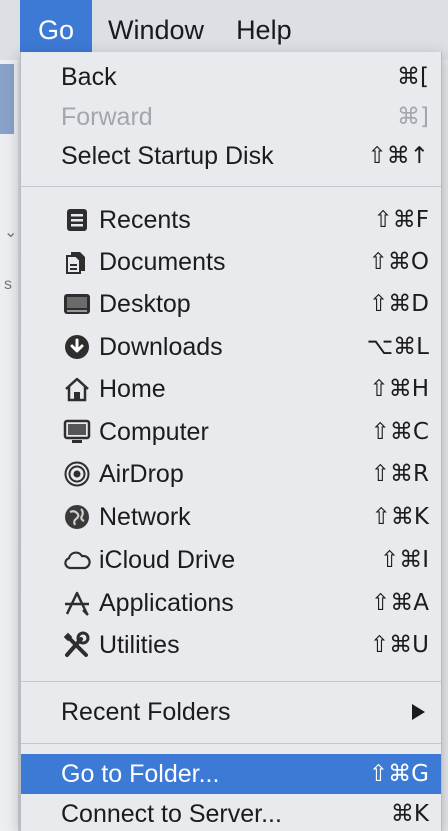 The width and height of the screenshot is (448, 831). What do you see at coordinates (409, 814) in the screenshot?
I see `menu-item-connect-to-server-shortcut: ⌘K` at bounding box center [409, 814].